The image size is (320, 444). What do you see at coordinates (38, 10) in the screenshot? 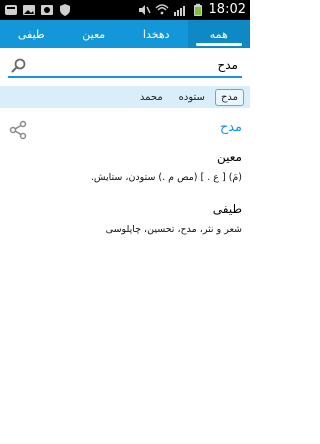
I see `status-left-icons` at bounding box center [38, 10].